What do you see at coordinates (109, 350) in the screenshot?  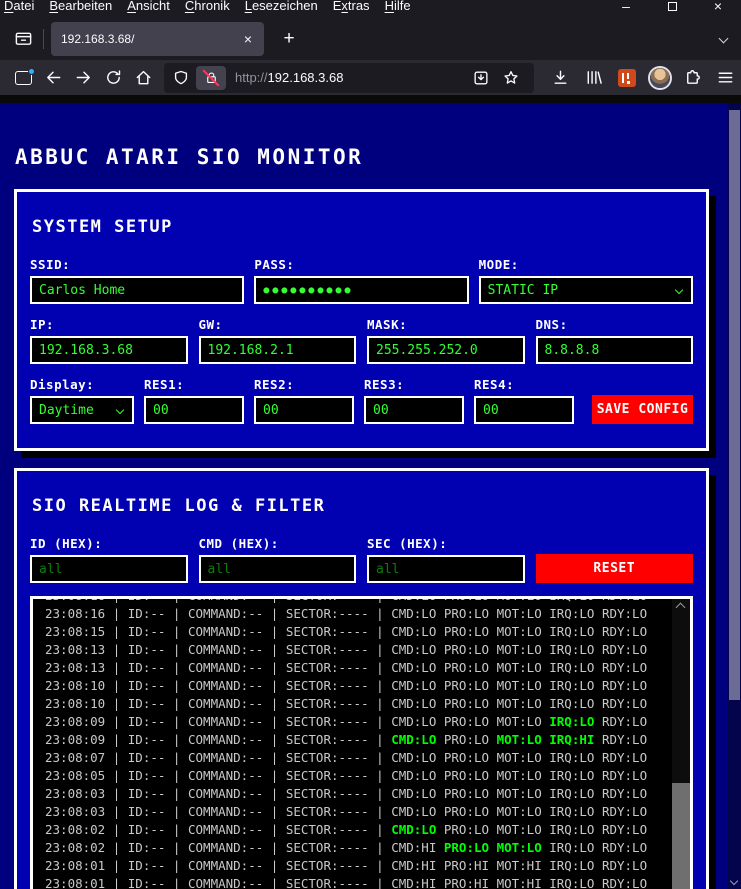 I see `ip-input` at bounding box center [109, 350].